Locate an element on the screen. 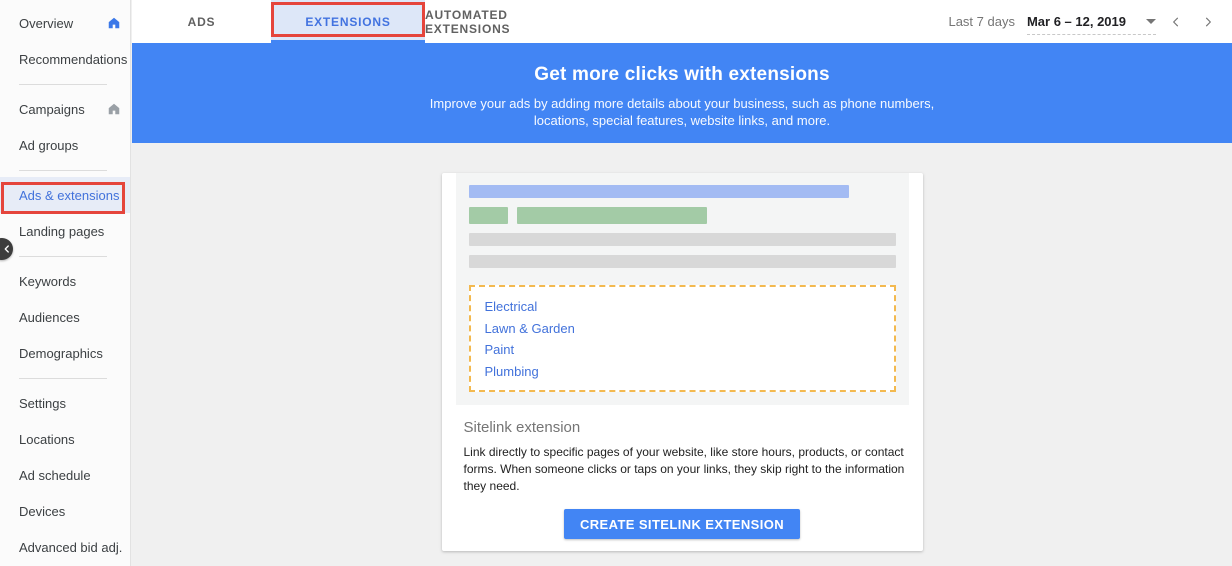  placeholder-url-bar is located at coordinates (611, 215).